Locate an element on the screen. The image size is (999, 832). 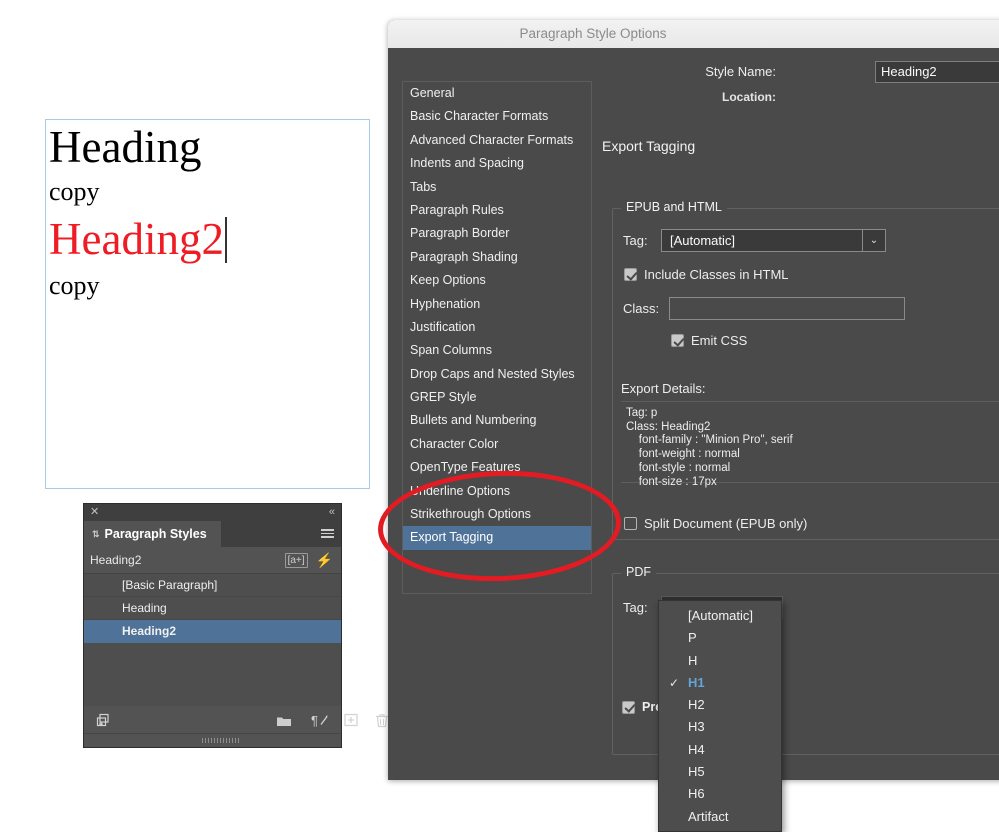
collapse-panel-icon: « is located at coordinates (332, 512).